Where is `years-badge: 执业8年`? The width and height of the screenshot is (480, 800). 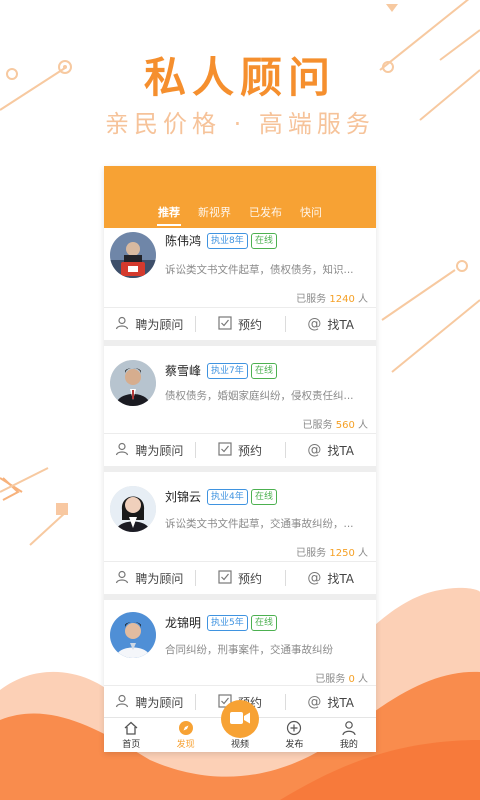 years-badge: 执业8年 is located at coordinates (227, 241).